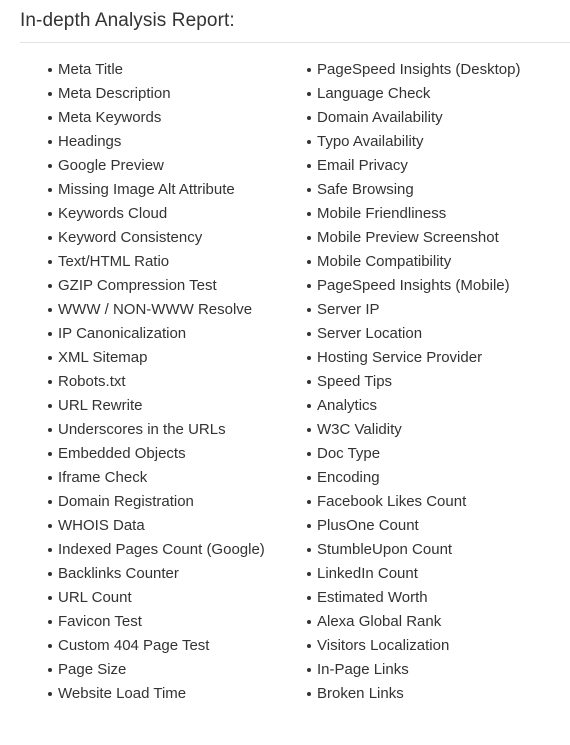 The image size is (570, 745). I want to click on list-item: Backlinks Counter, so click(169, 574).